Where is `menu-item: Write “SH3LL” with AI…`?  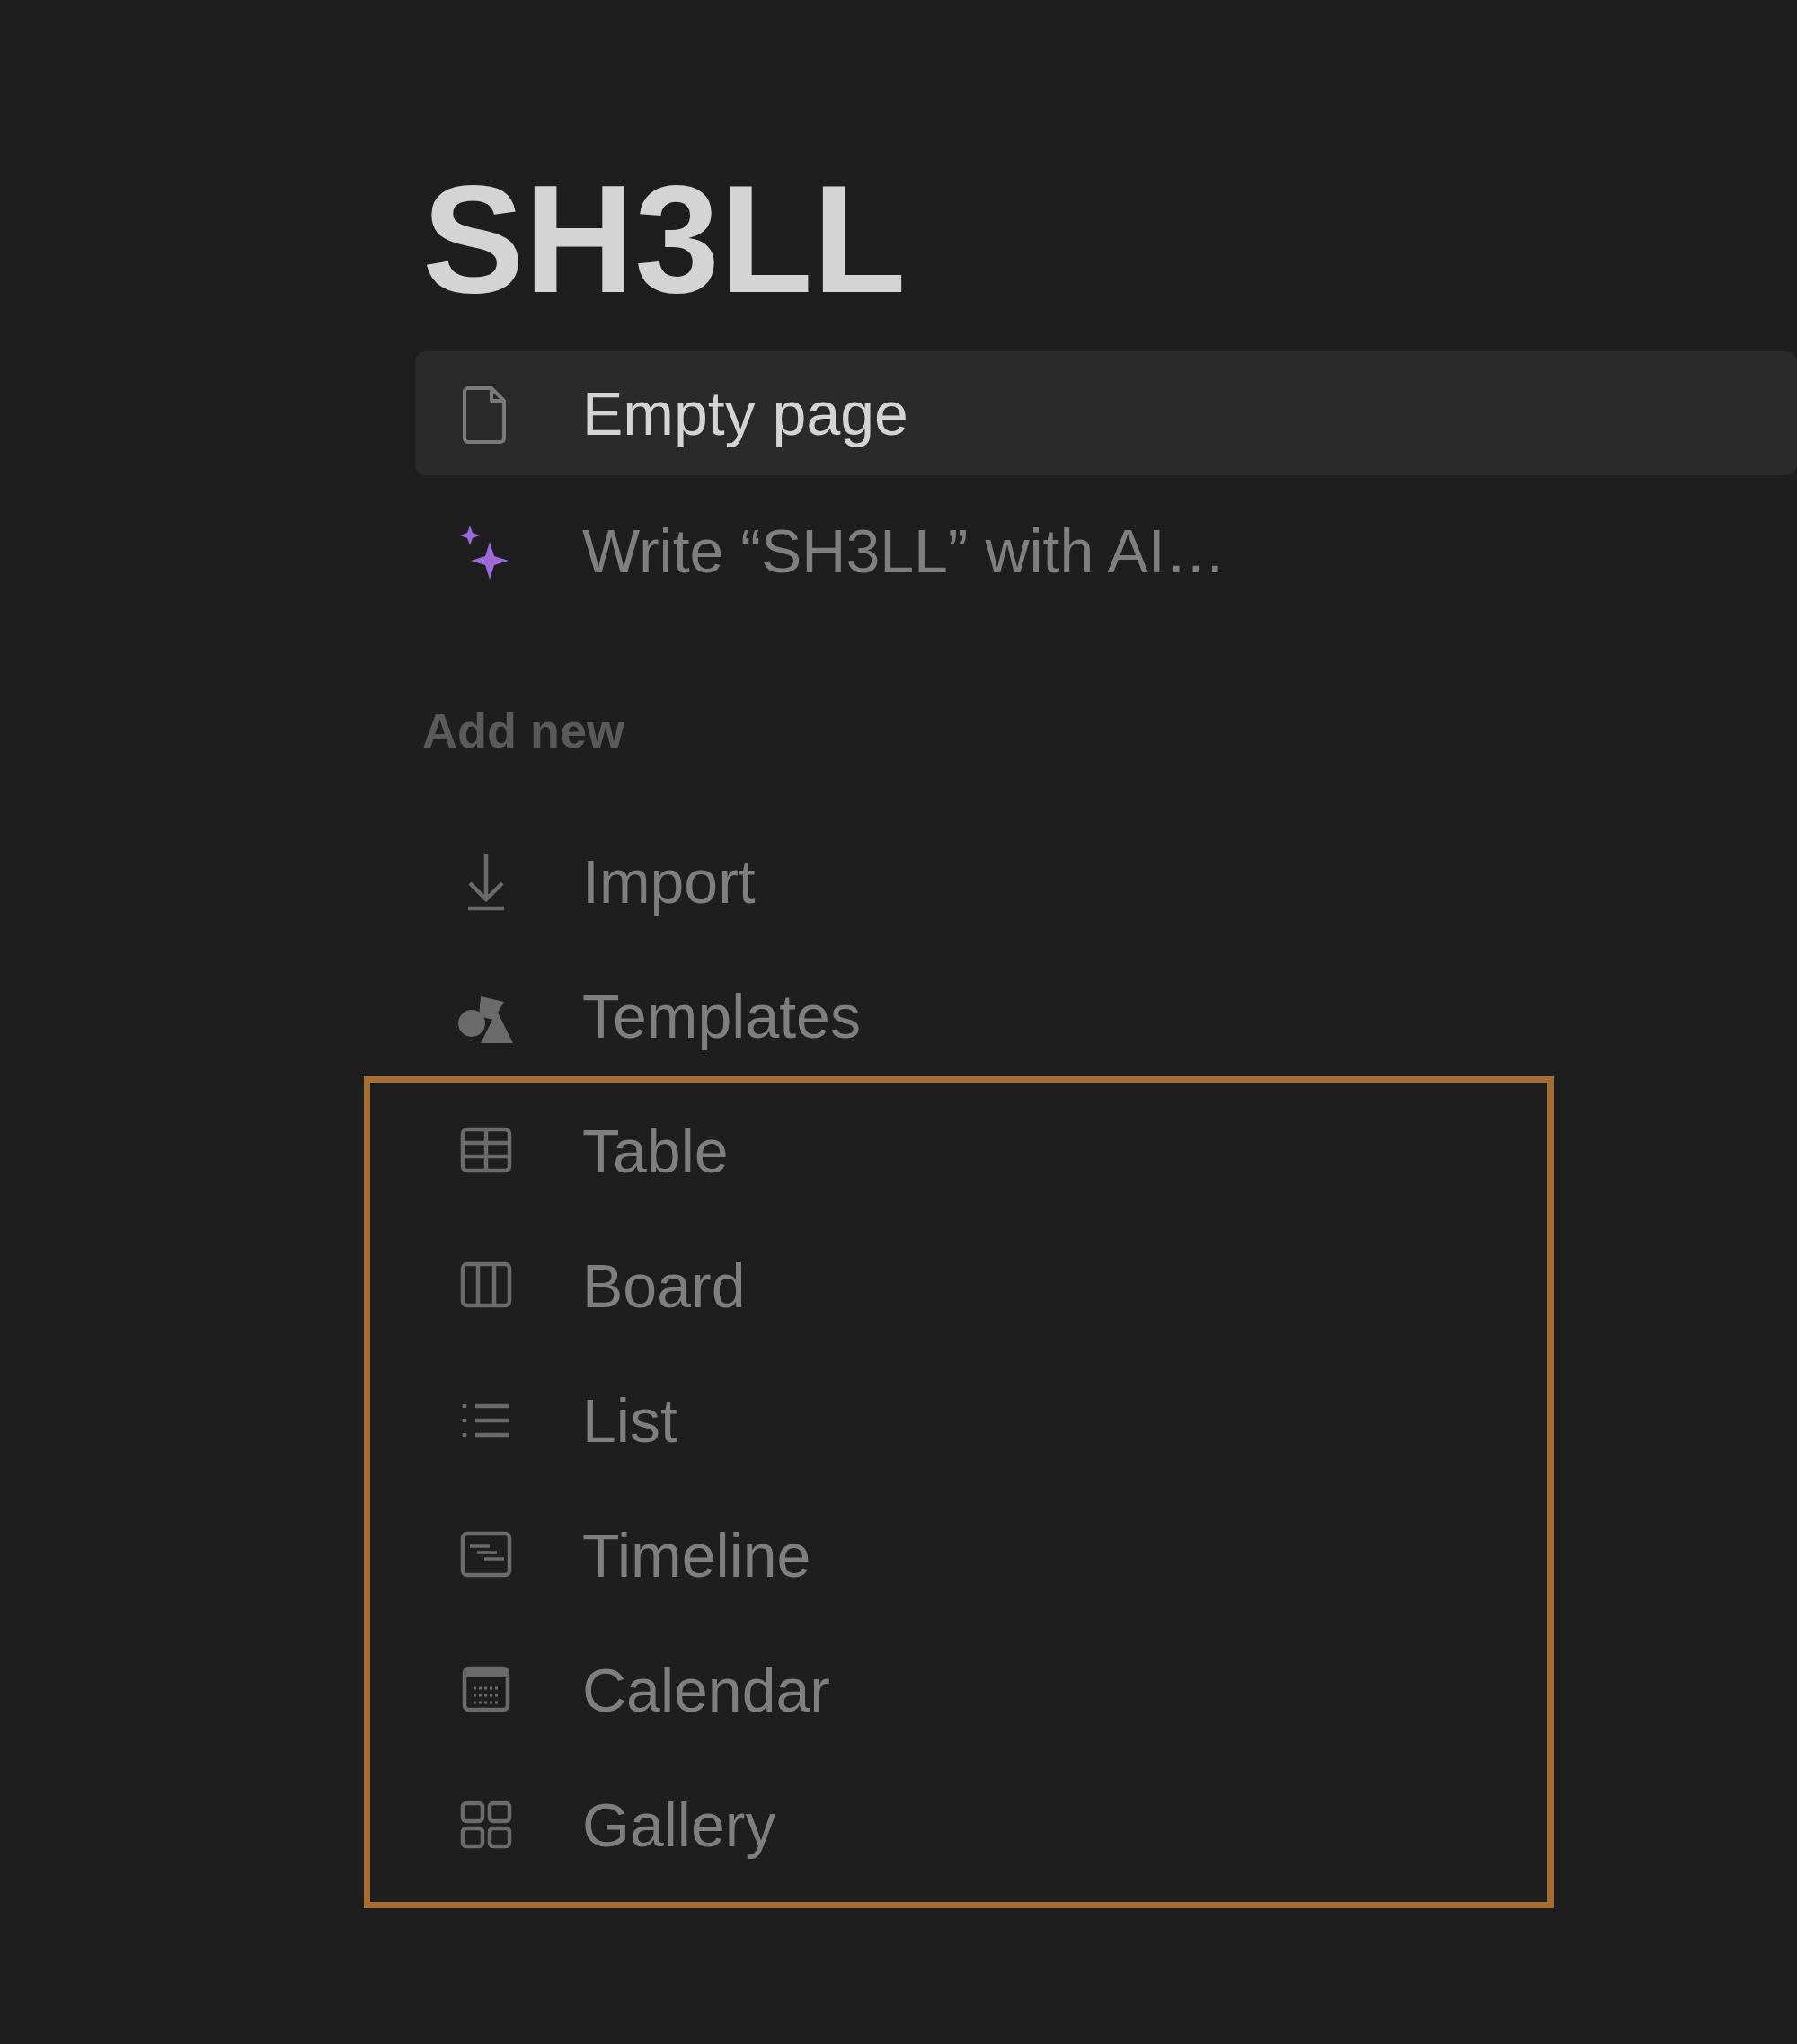
menu-item: Write “SH3LL” with AI… is located at coordinates (1106, 551).